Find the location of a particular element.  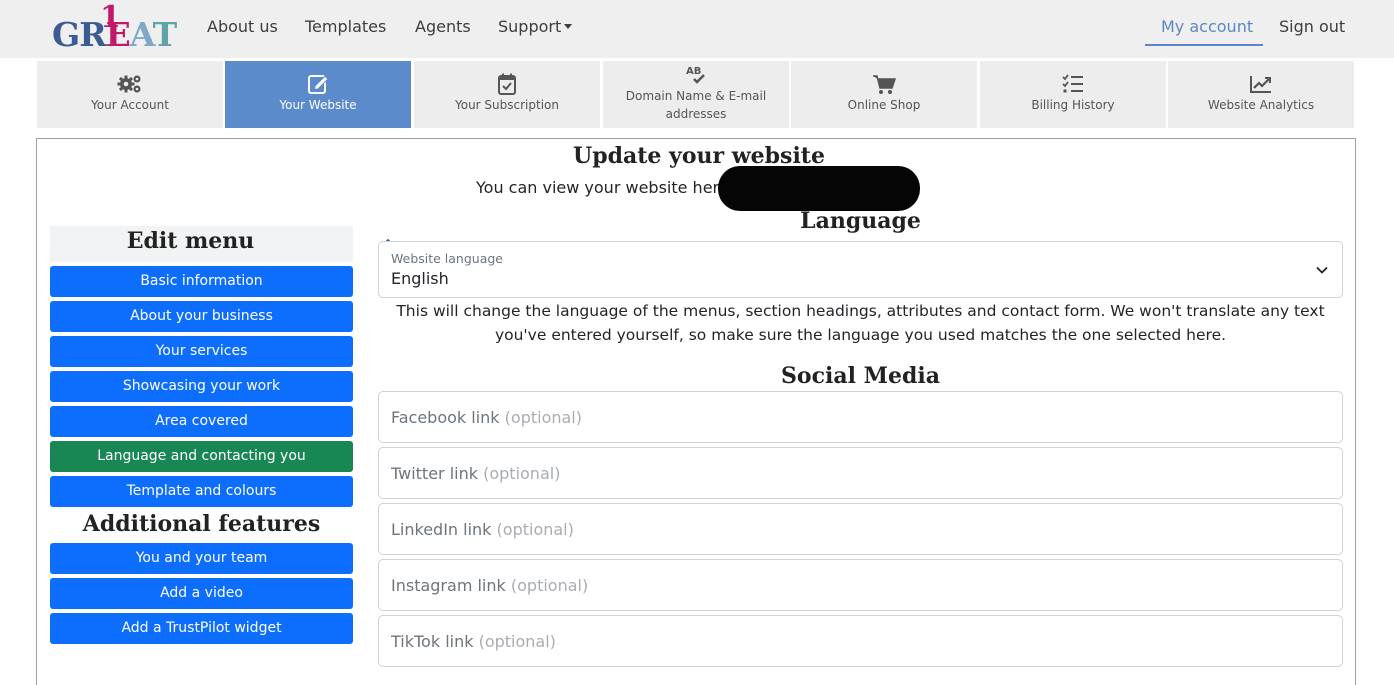

tab-label: Domain Name & E-mail addresses is located at coordinates (696, 105).